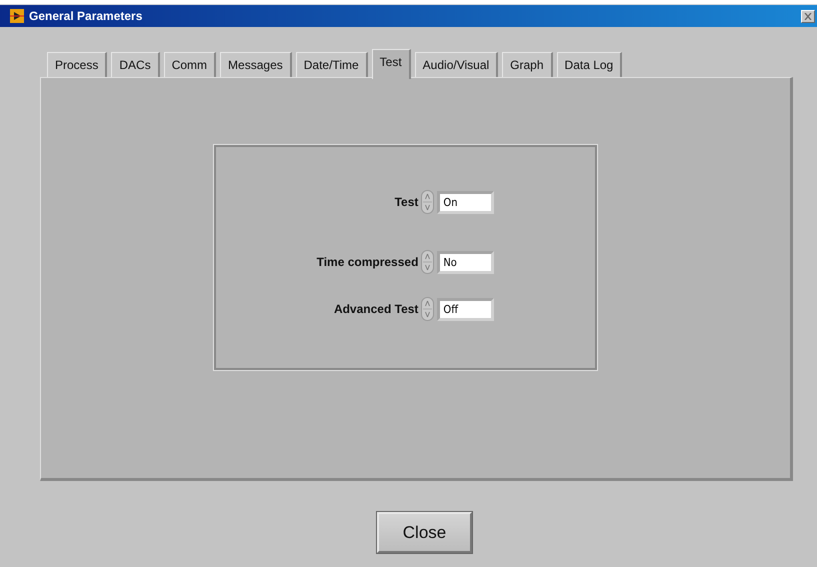 This screenshot has width=817, height=567. Describe the element at coordinates (376, 309) in the screenshot. I see `setting-label: Advanced Test` at that location.